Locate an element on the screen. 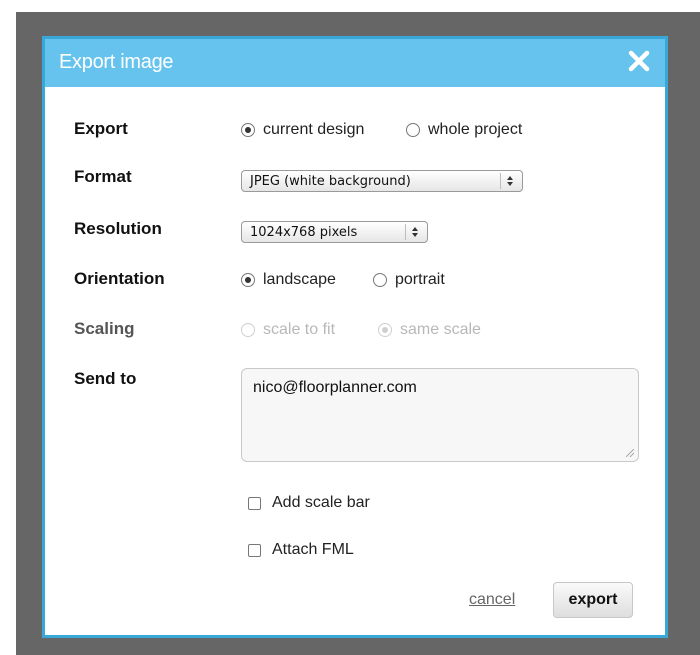  resolution-select: 1024x768 pixels is located at coordinates (334, 232).